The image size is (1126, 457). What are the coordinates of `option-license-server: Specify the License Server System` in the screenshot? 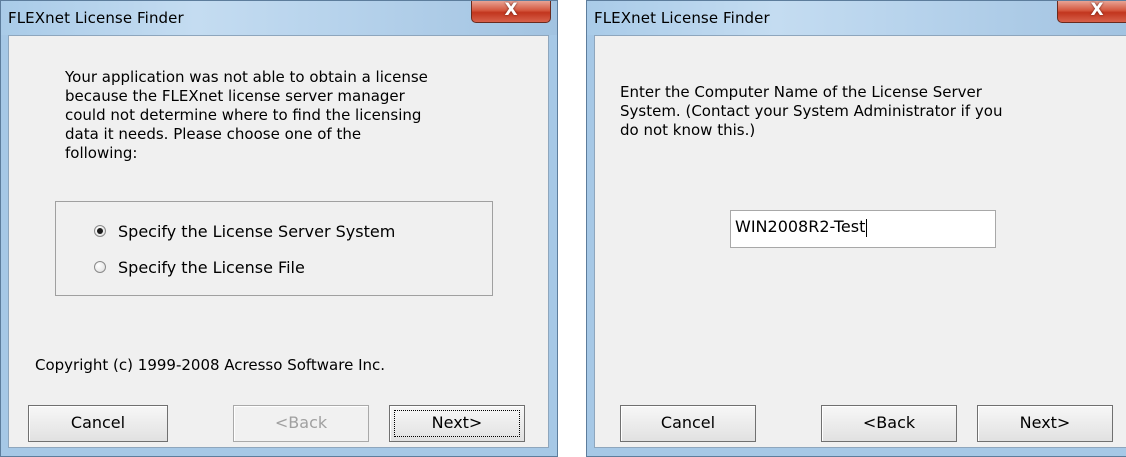 It's located at (244, 231).